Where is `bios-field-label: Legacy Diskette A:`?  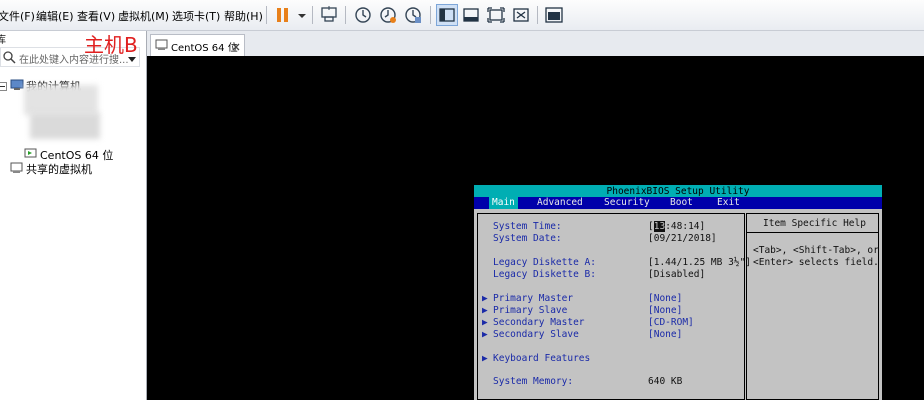 bios-field-label: Legacy Diskette A: is located at coordinates (544, 262).